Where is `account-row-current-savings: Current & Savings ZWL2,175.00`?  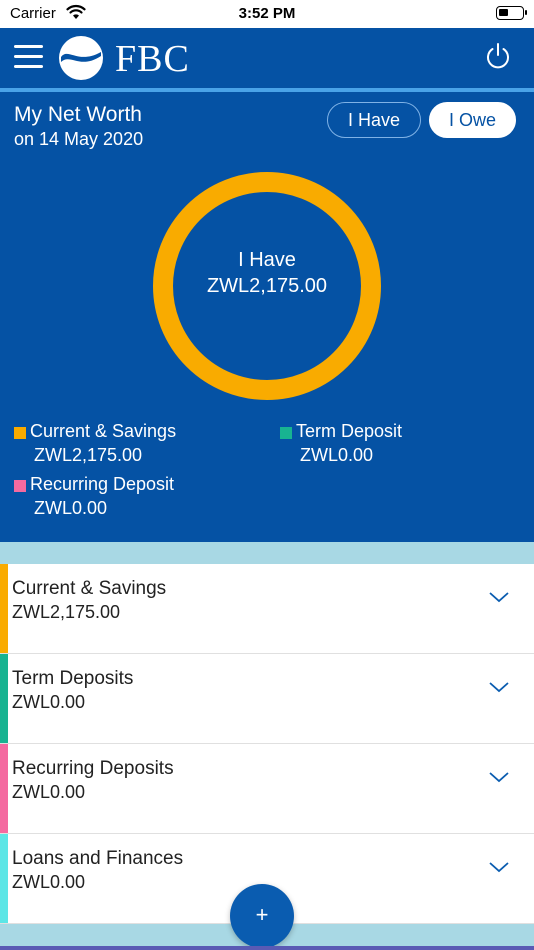
account-row-current-savings: Current & Savings ZWL2,175.00 is located at coordinates (267, 609).